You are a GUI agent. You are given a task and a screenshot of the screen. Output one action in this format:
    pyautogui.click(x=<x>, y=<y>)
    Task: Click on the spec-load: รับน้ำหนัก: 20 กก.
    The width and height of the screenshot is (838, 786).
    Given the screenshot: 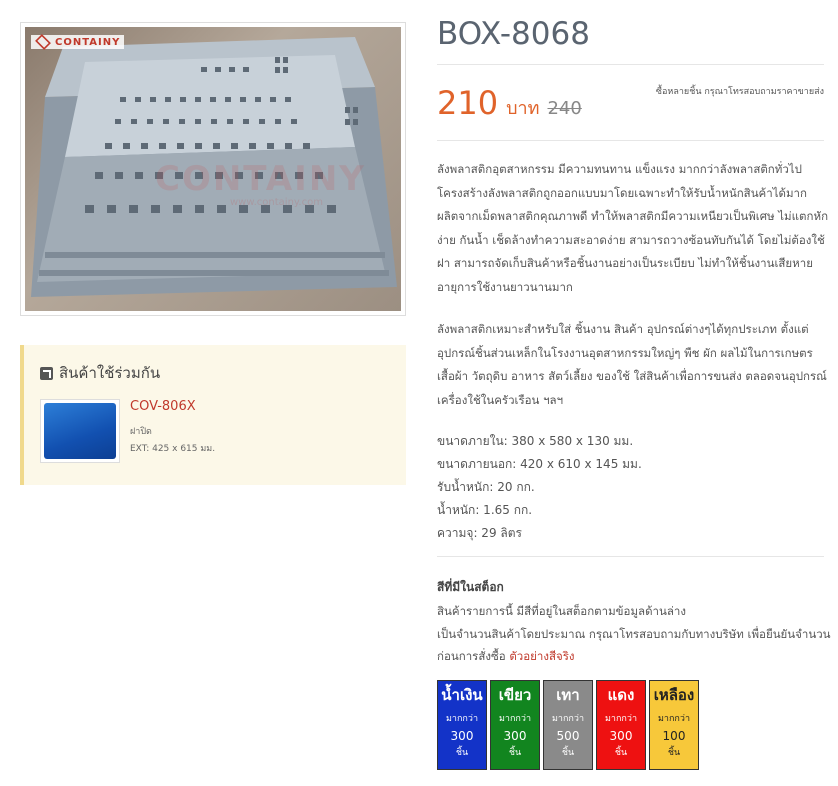 What is the action you would take?
    pyautogui.click(x=486, y=487)
    